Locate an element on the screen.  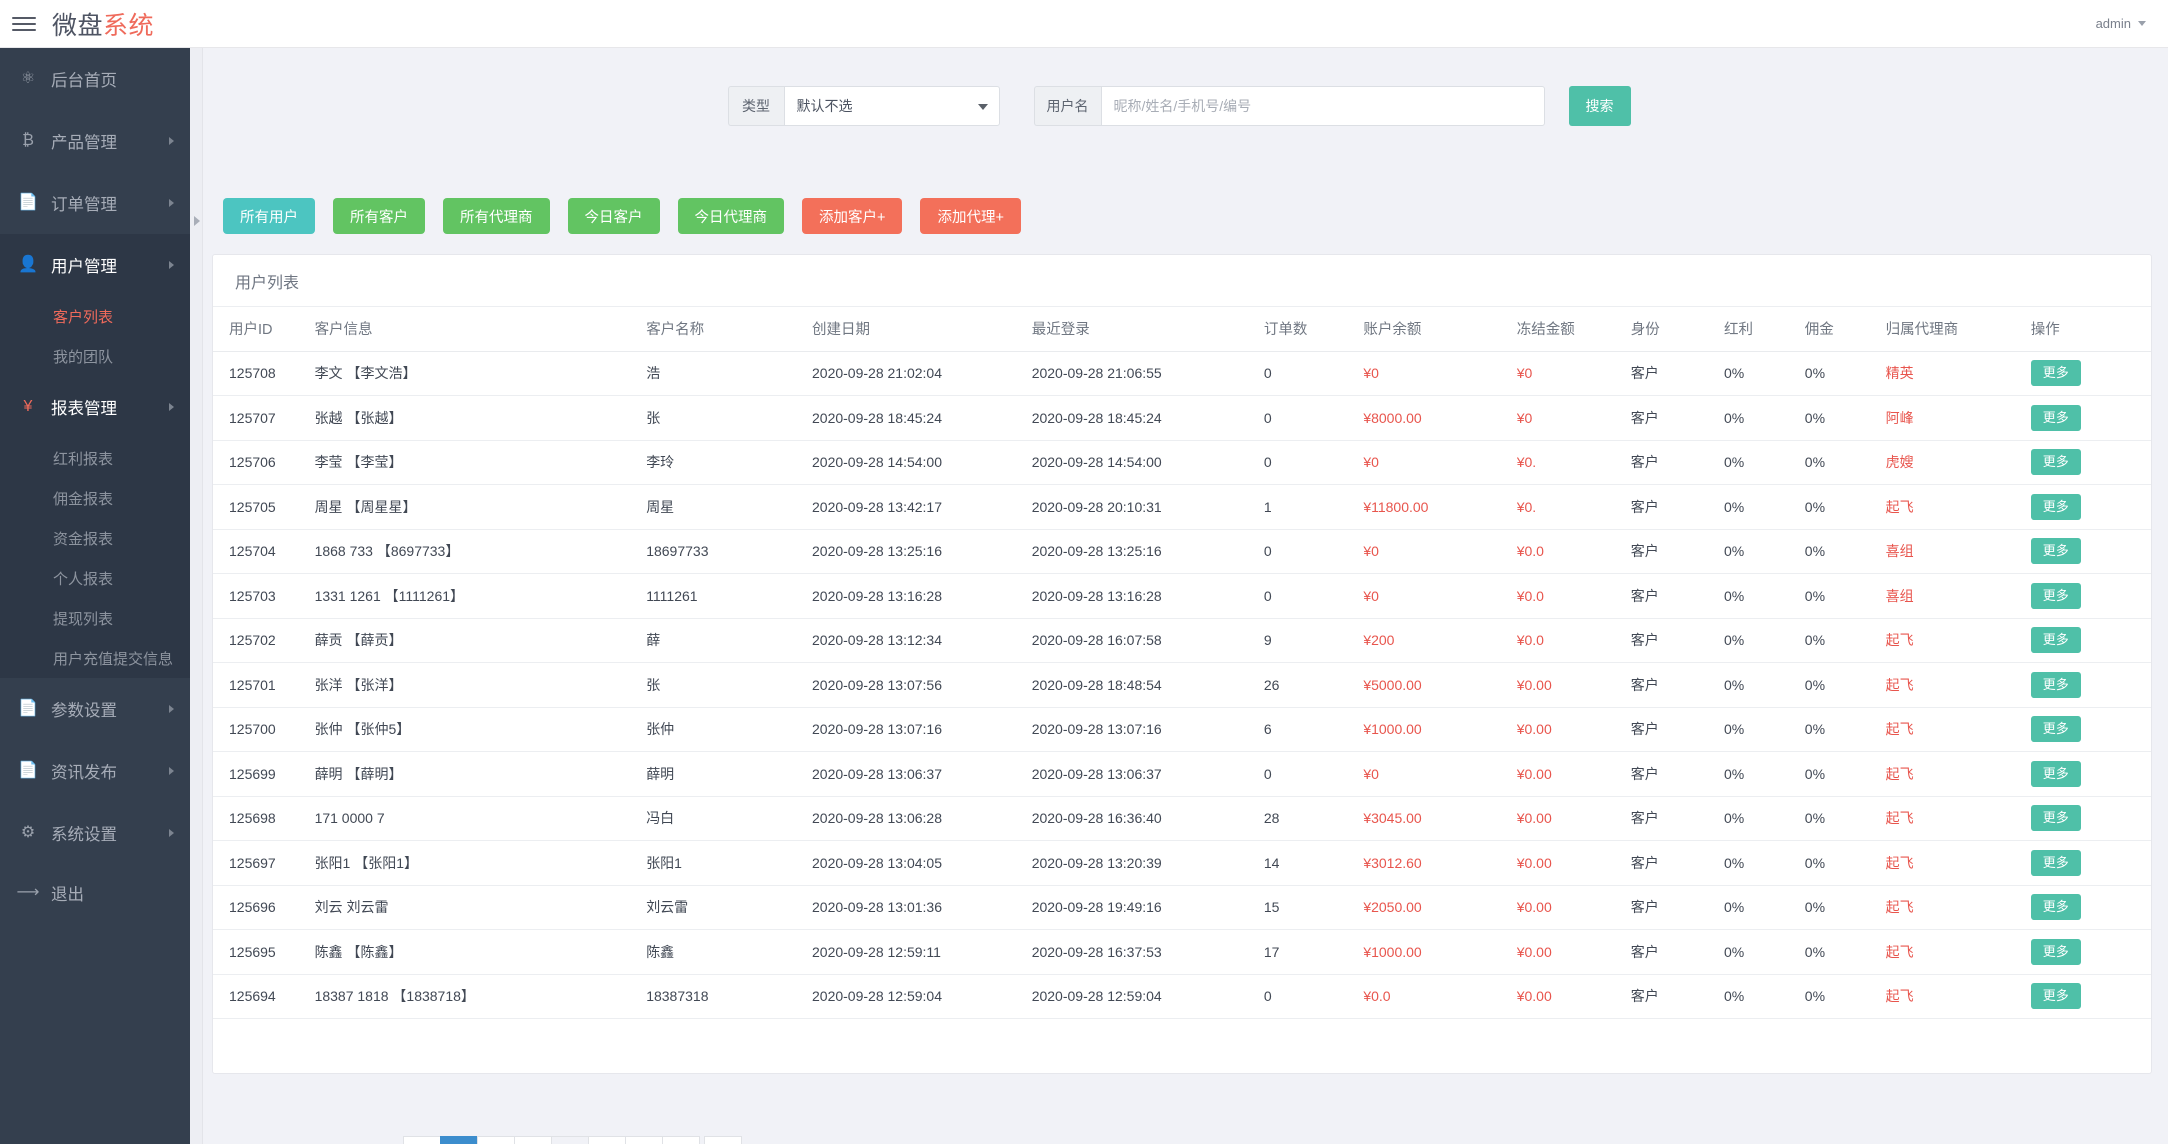
cell-account-balance: ¥0.0 is located at coordinates (1440, 996).